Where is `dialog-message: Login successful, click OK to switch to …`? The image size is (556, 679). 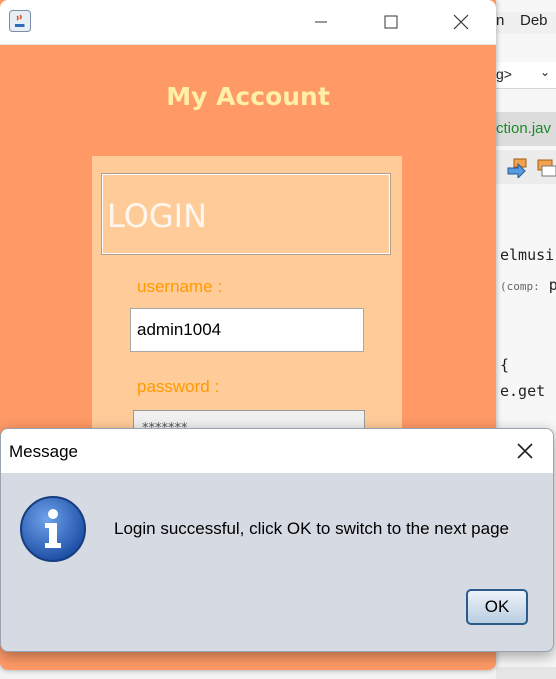
dialog-message: Login successful, click OK to switch to … is located at coordinates (311, 528).